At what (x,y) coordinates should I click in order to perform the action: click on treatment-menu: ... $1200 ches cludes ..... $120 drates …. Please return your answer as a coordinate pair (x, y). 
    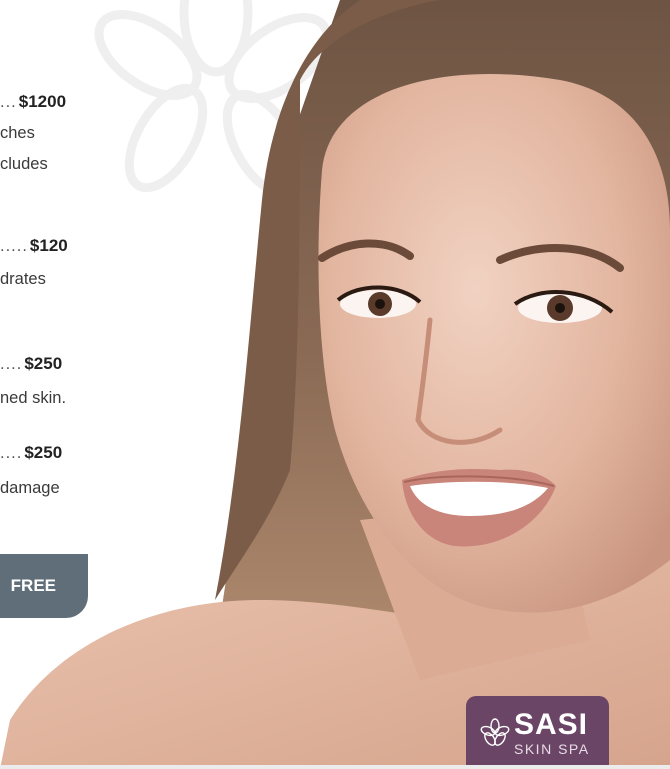
    Looking at the image, I should click on (50, 384).